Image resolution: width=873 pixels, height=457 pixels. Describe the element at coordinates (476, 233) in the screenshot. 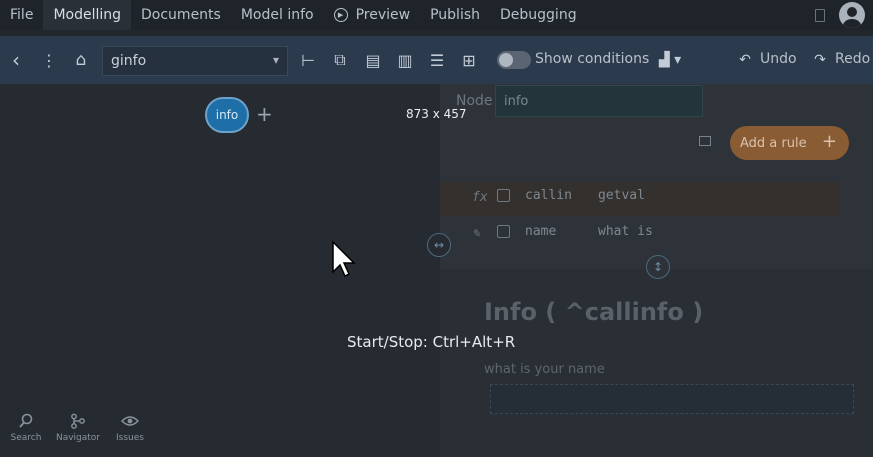

I see `pencil-icon: ✎` at that location.